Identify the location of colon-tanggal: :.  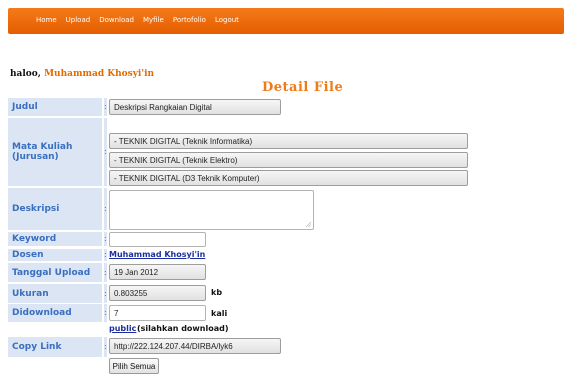
(105, 272).